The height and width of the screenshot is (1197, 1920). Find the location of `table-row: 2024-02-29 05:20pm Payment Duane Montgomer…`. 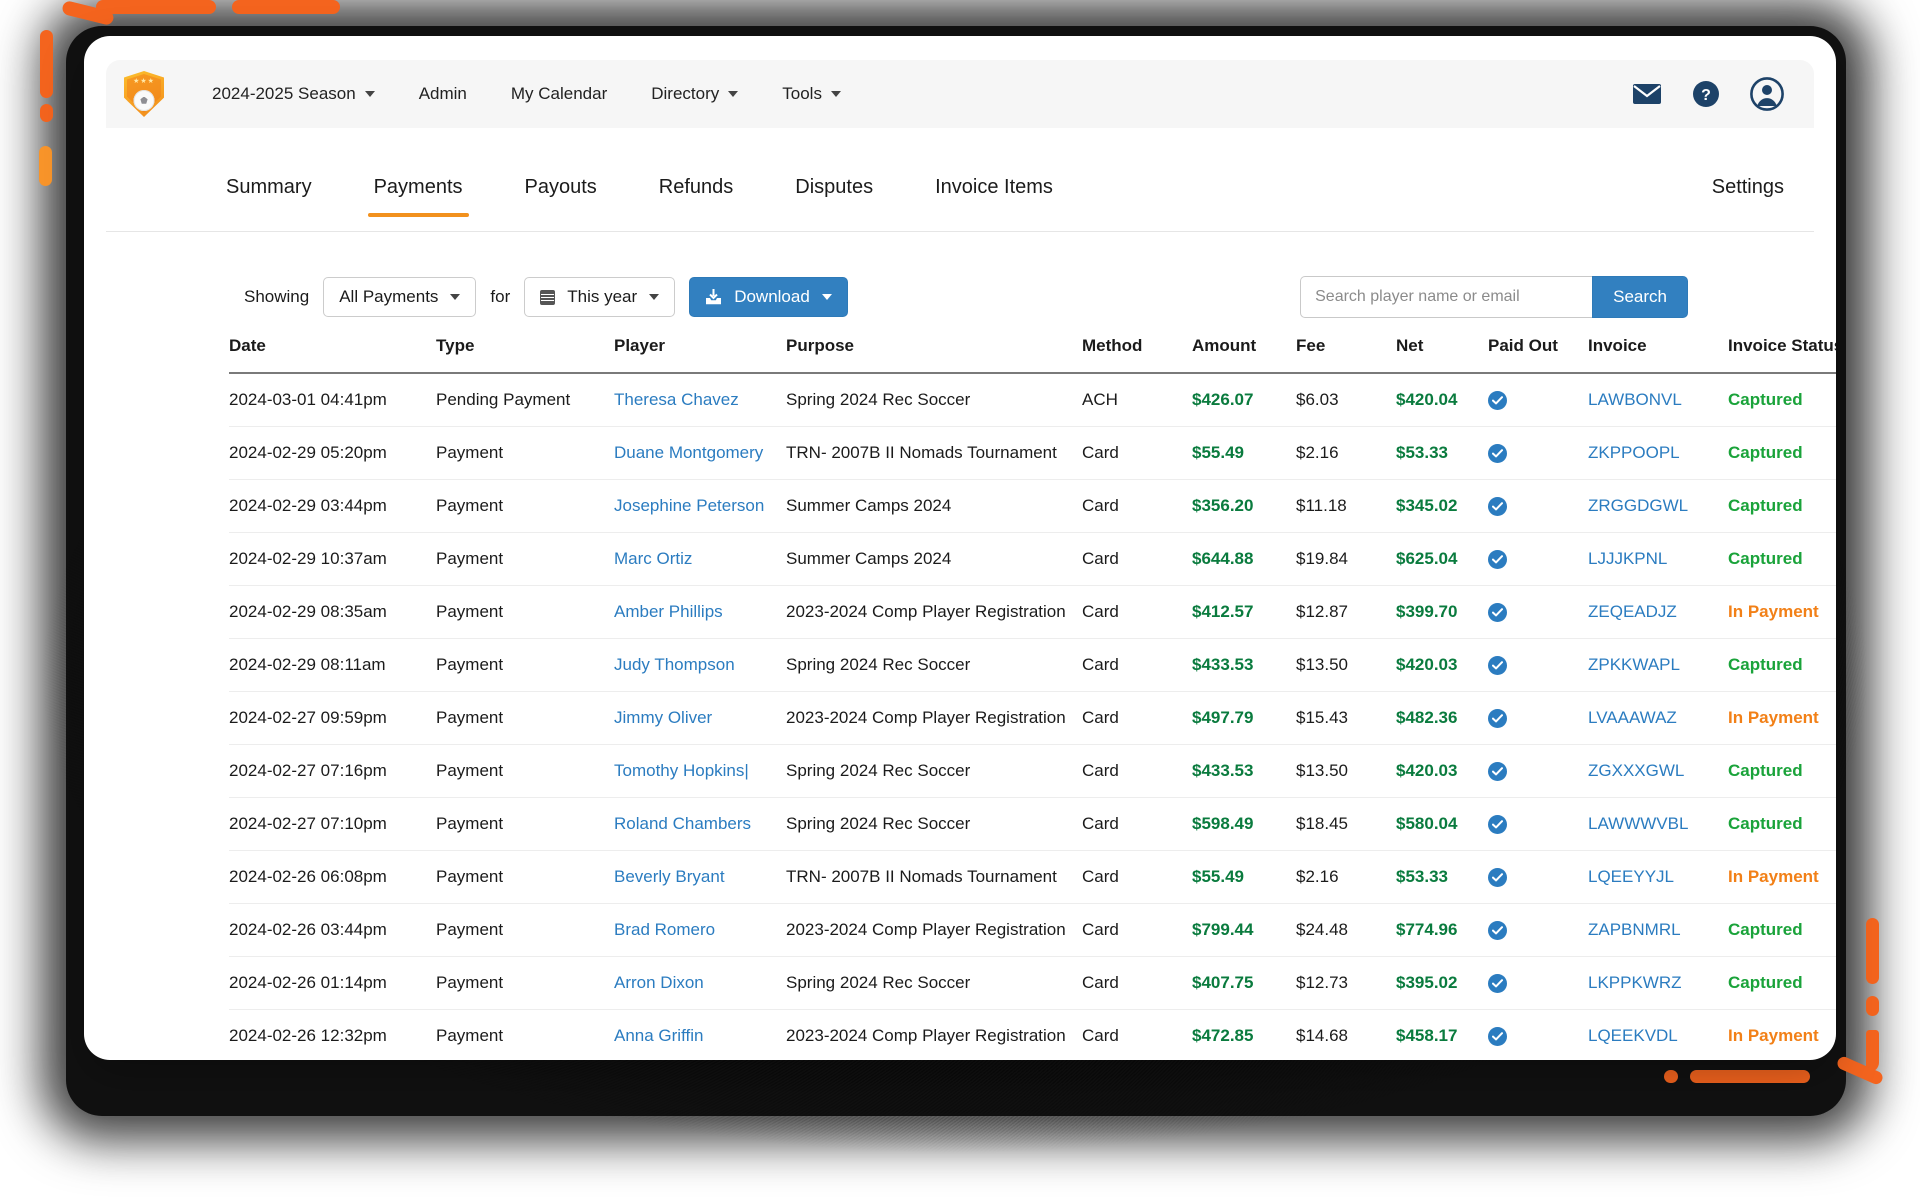

table-row: 2024-02-29 05:20pm Payment Duane Montgomer… is located at coordinates (1032, 453).